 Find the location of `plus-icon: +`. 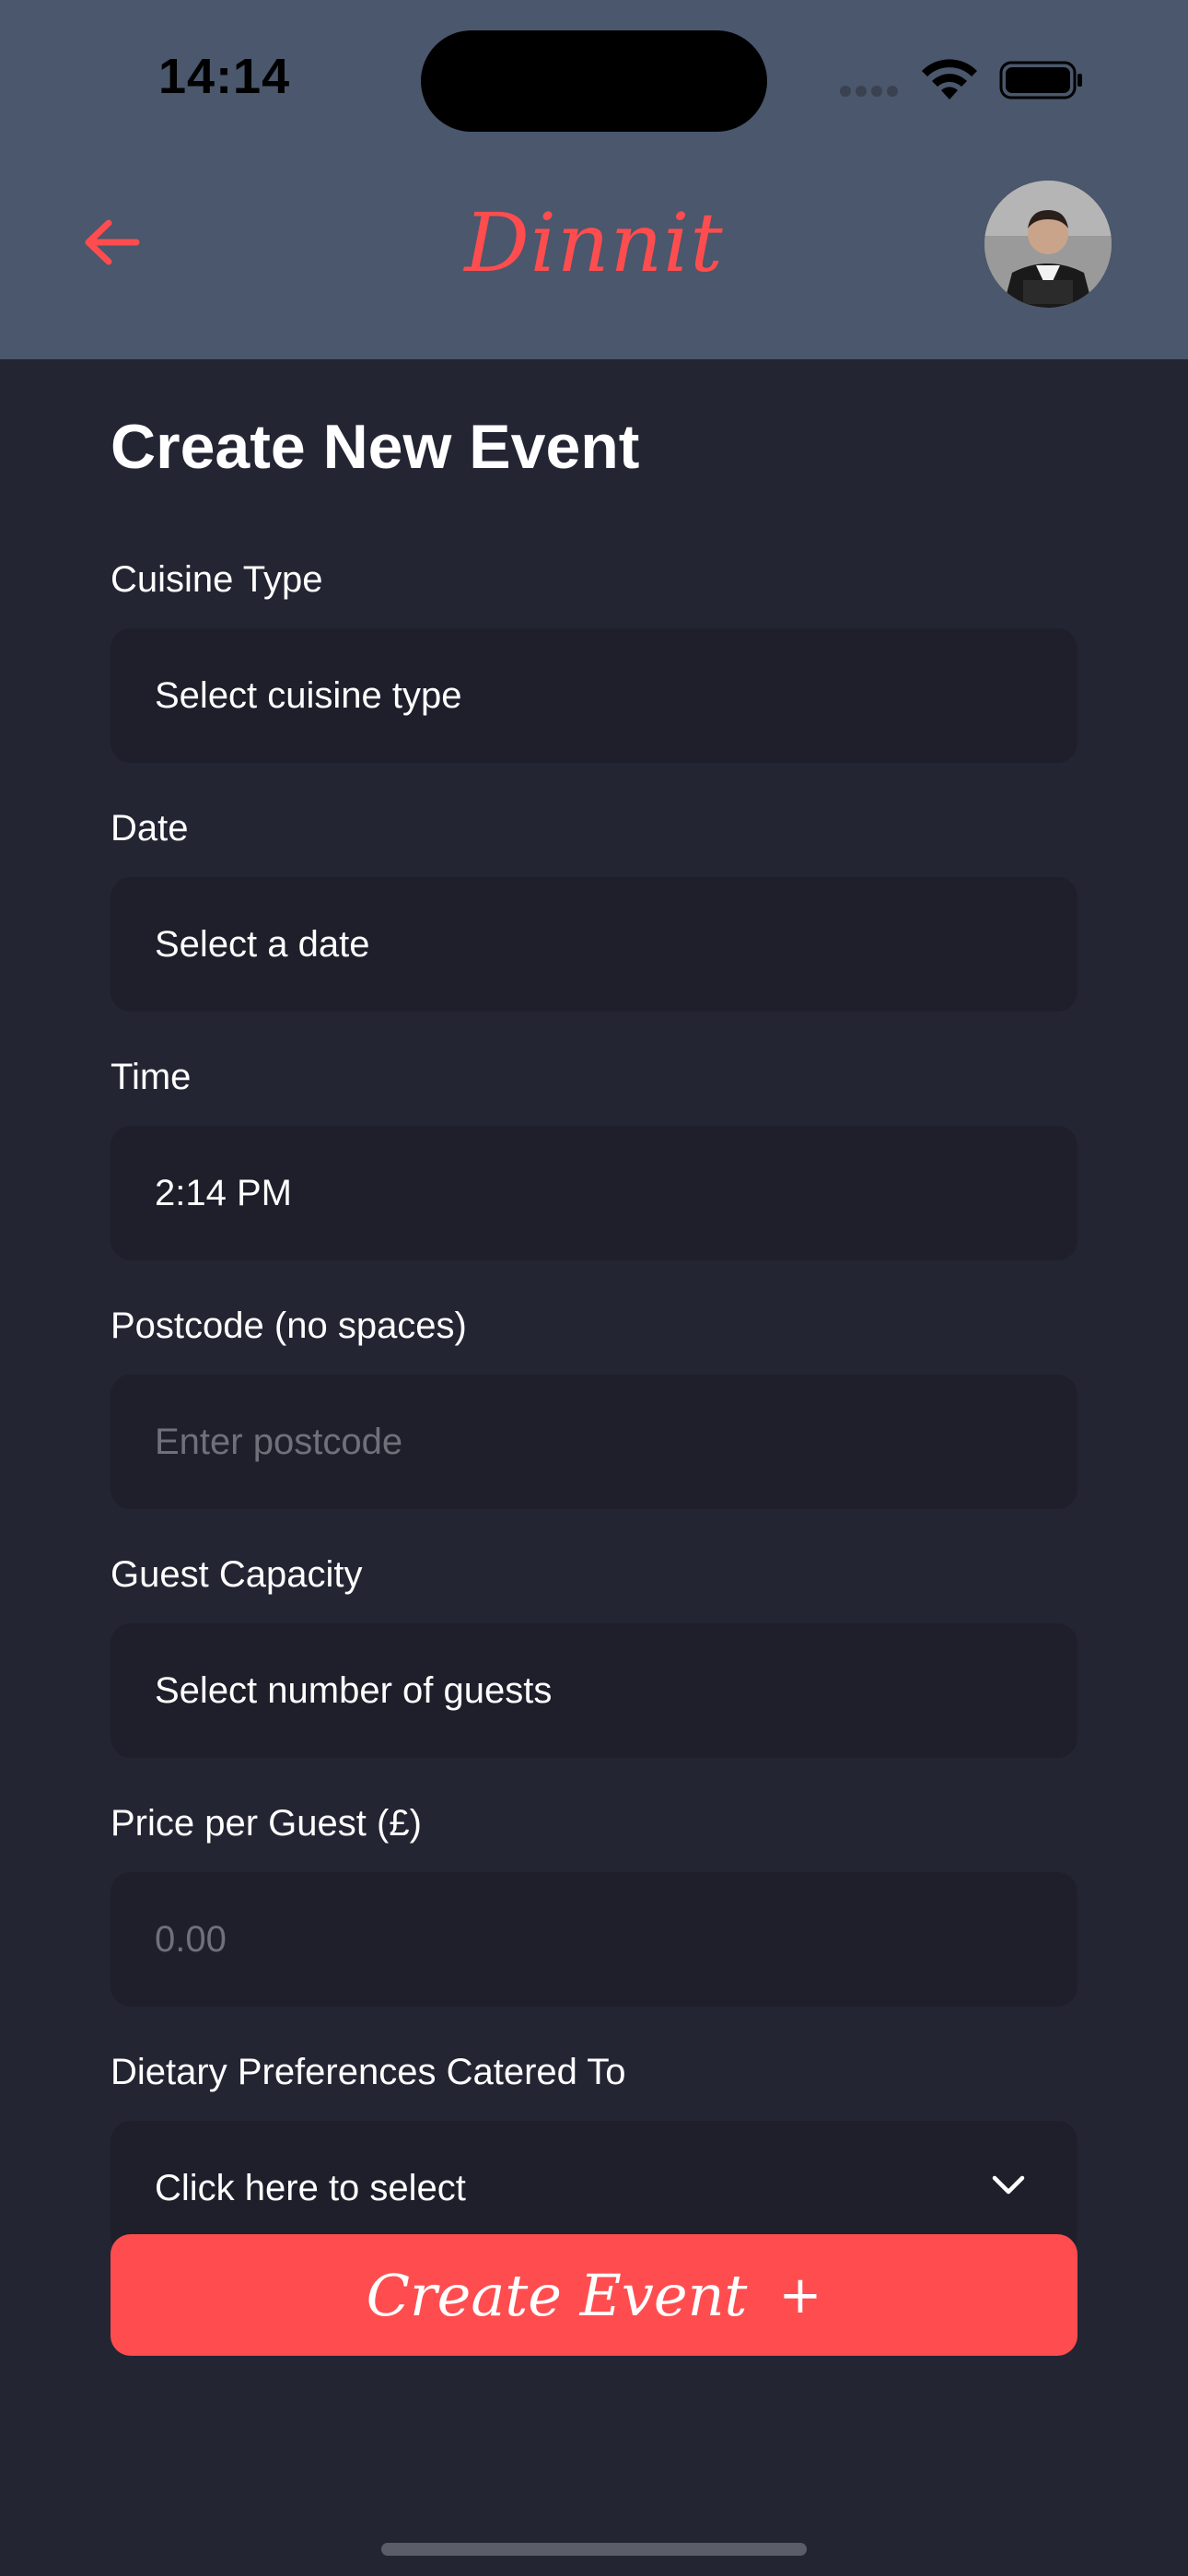

plus-icon: + is located at coordinates (800, 2295).